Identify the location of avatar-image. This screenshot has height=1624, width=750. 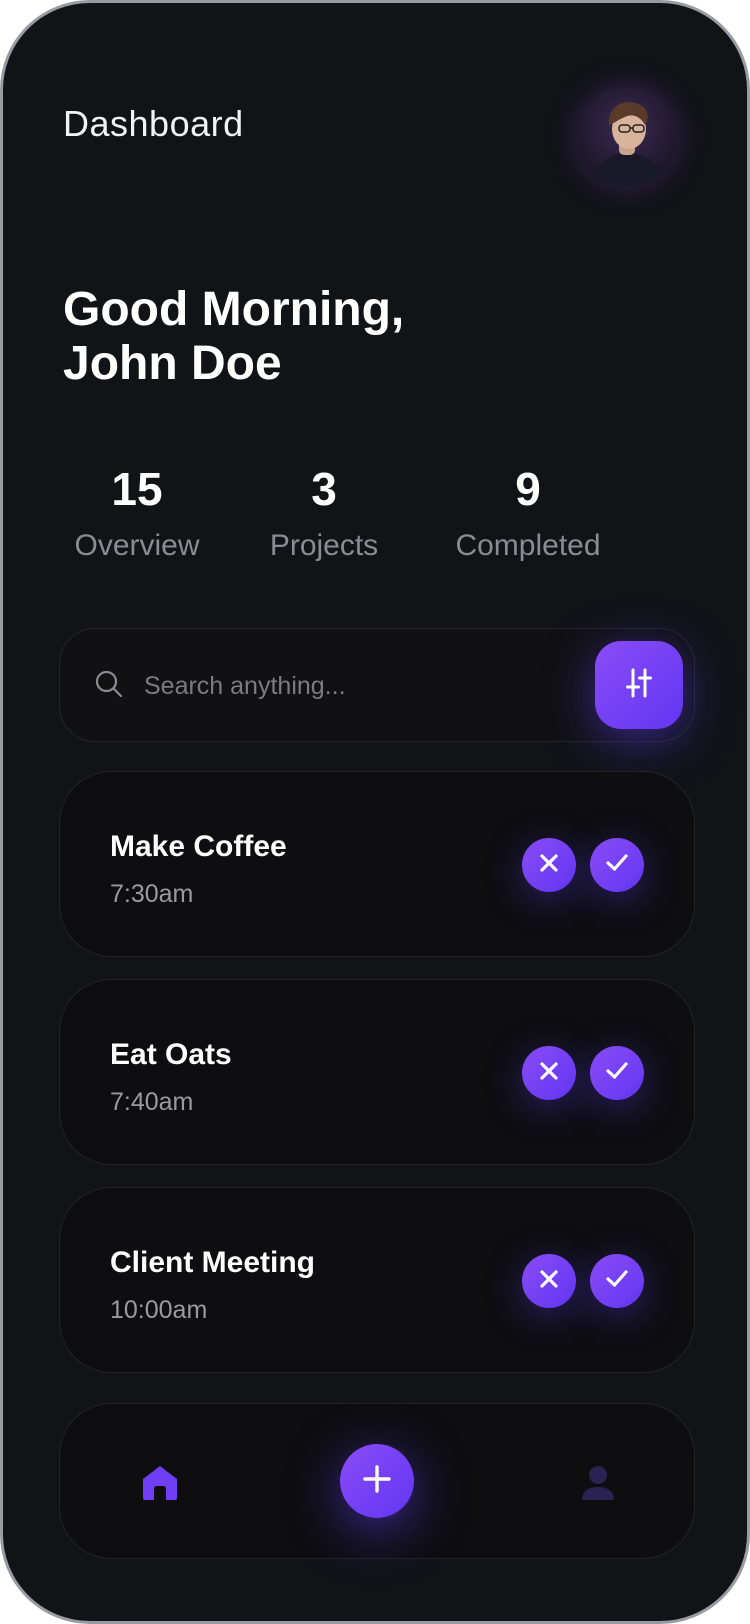
(627, 137).